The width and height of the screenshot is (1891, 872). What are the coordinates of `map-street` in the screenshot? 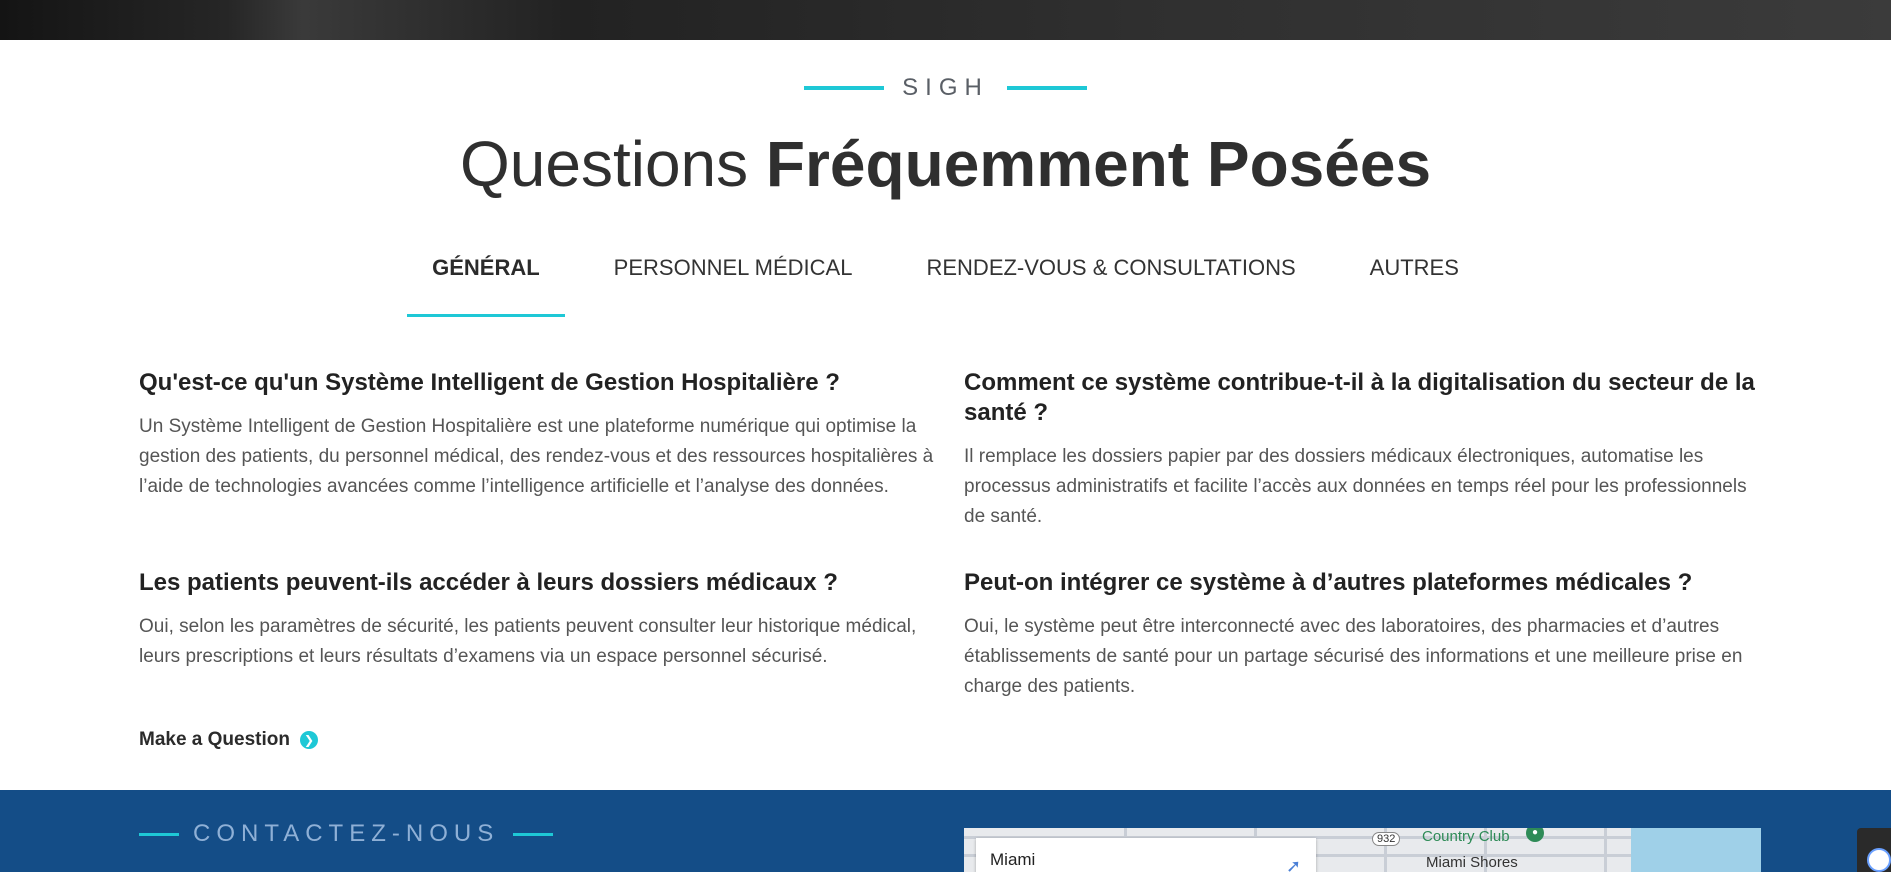 It's located at (1605, 850).